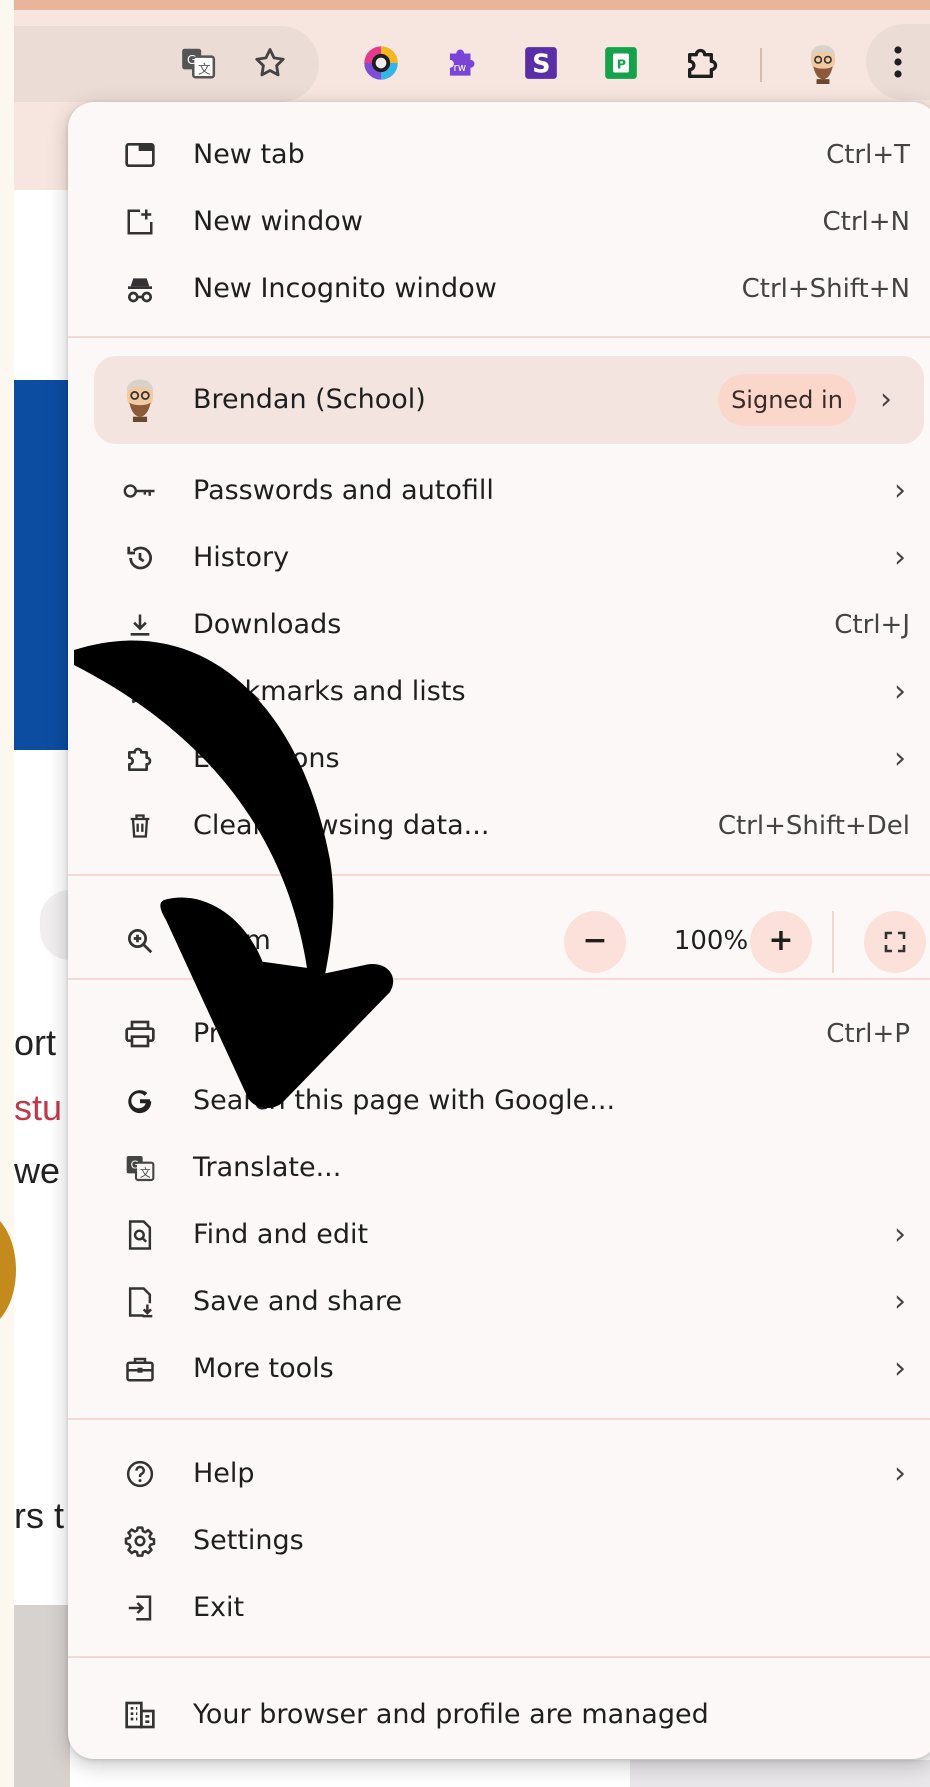  Describe the element at coordinates (703, 63) in the screenshot. I see `extensions-puzzle-icon` at that location.